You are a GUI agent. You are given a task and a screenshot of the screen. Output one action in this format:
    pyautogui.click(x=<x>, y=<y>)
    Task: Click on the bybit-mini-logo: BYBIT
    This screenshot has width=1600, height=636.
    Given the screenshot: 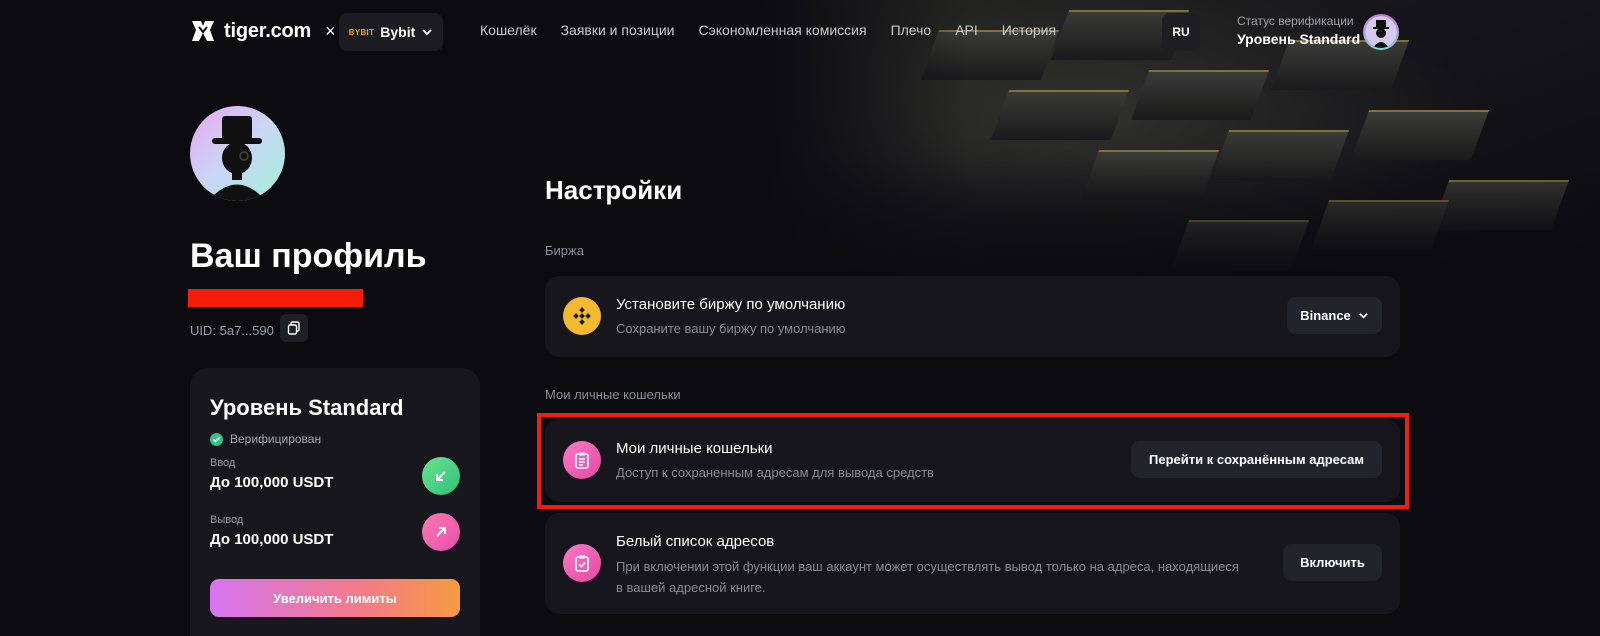 What is the action you would take?
    pyautogui.click(x=361, y=32)
    